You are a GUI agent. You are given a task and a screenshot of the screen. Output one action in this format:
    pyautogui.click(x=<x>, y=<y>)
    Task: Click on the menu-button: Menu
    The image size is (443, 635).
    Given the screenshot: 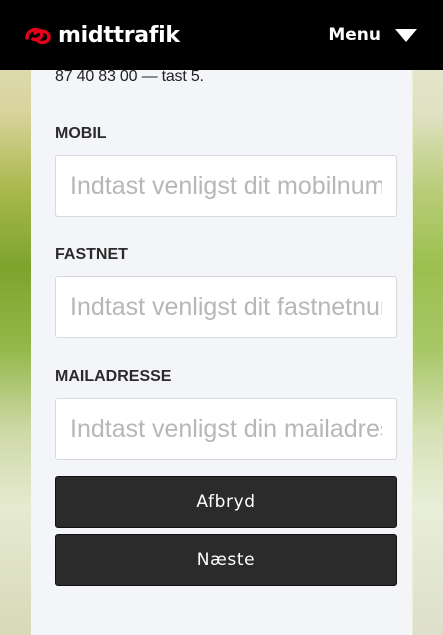 What is the action you would take?
    pyautogui.click(x=372, y=35)
    